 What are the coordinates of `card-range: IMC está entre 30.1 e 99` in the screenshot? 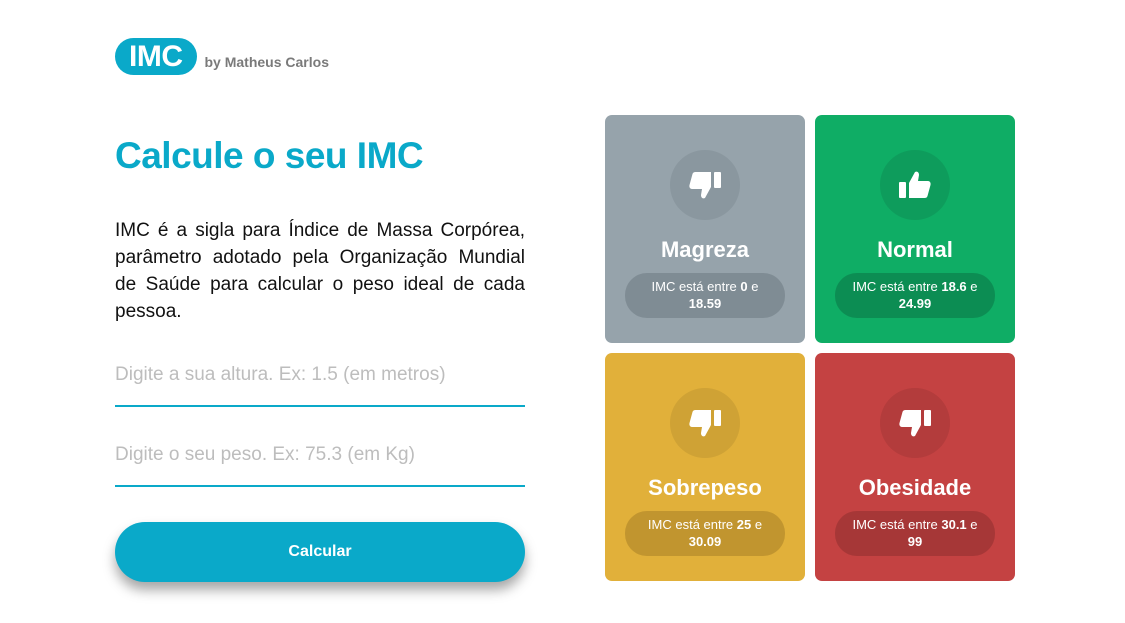 It's located at (915, 533).